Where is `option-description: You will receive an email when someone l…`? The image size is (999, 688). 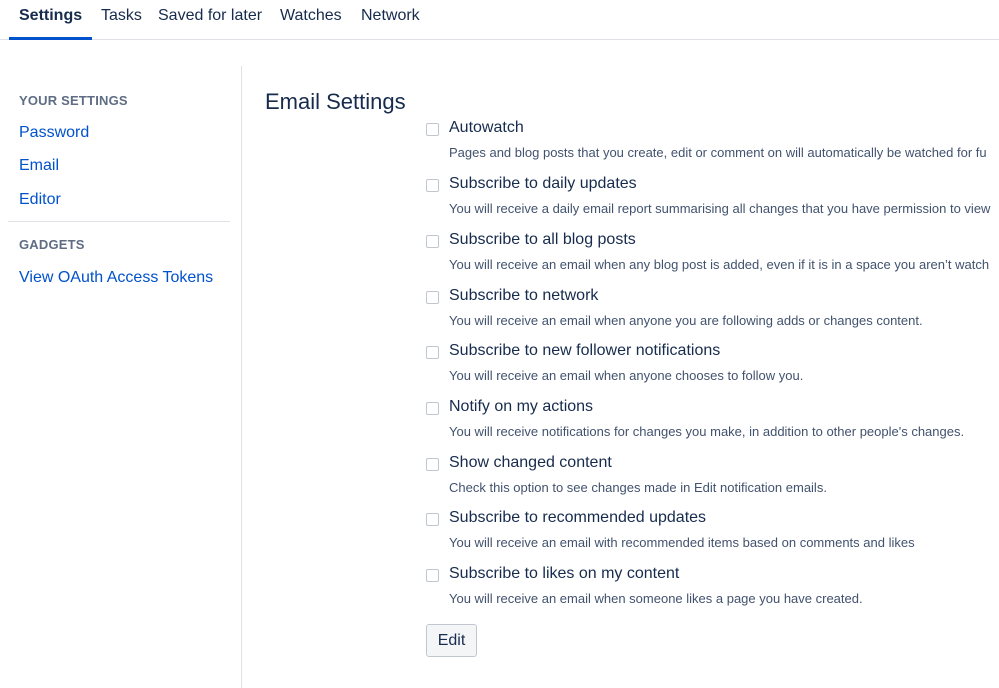 option-description: You will receive an email when someone l… is located at coordinates (656, 598).